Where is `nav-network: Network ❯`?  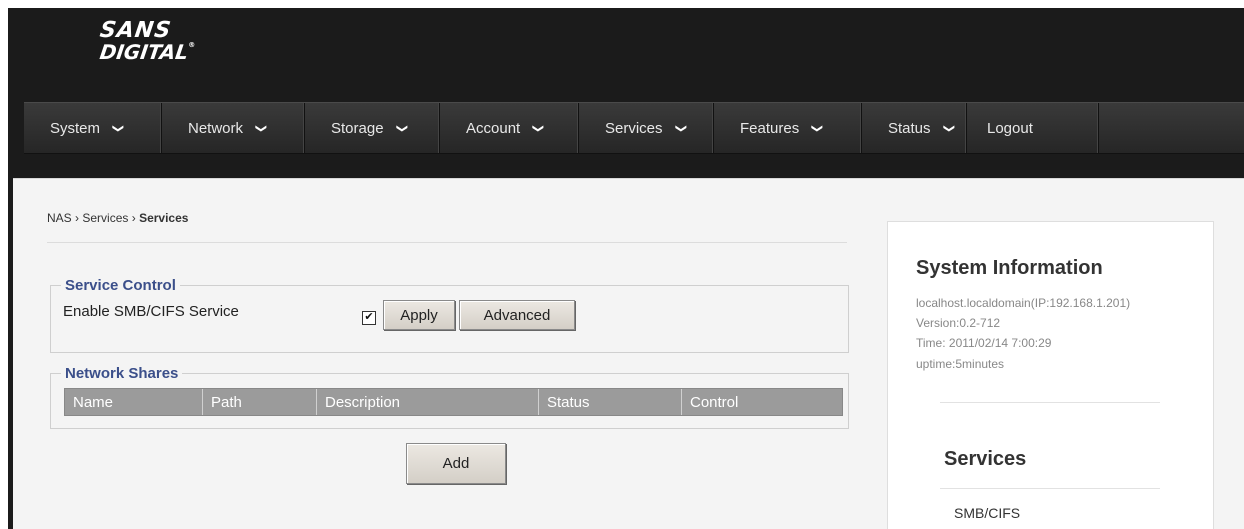
nav-network: Network ❯ is located at coordinates (233, 128).